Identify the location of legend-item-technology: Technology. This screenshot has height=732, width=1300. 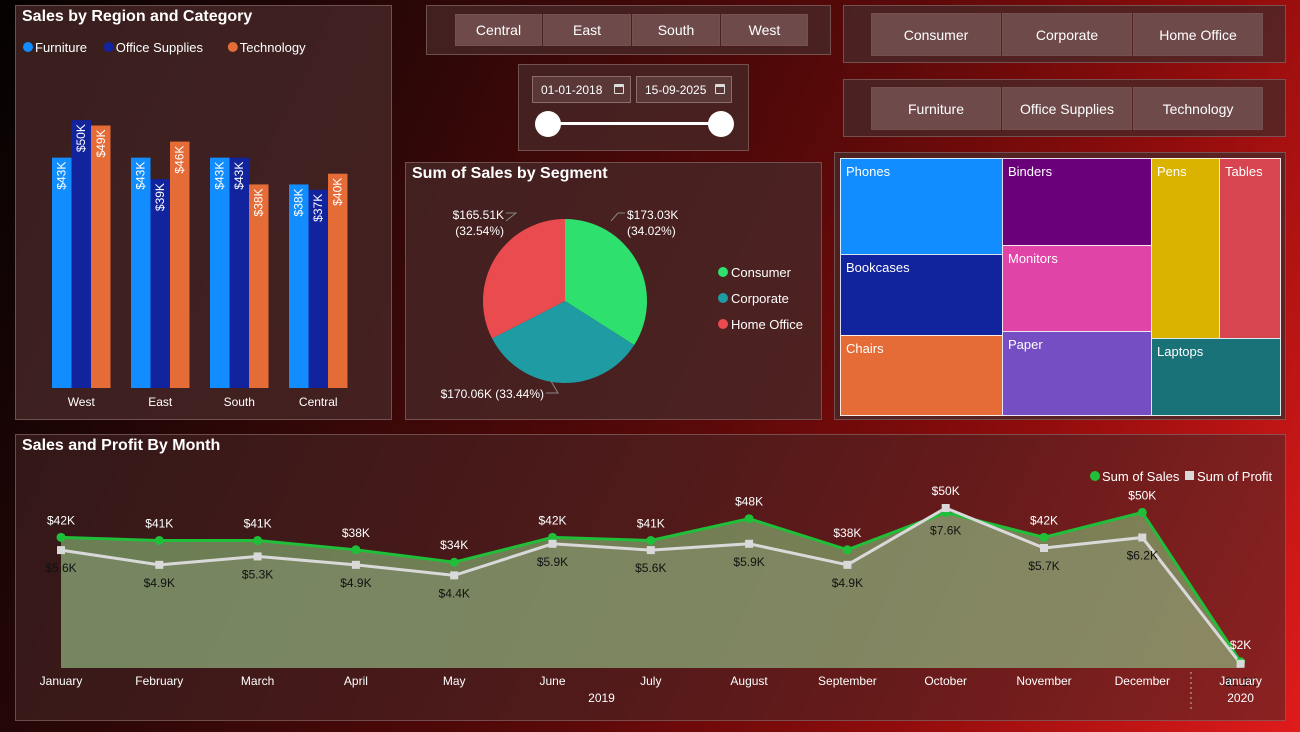
(266, 47).